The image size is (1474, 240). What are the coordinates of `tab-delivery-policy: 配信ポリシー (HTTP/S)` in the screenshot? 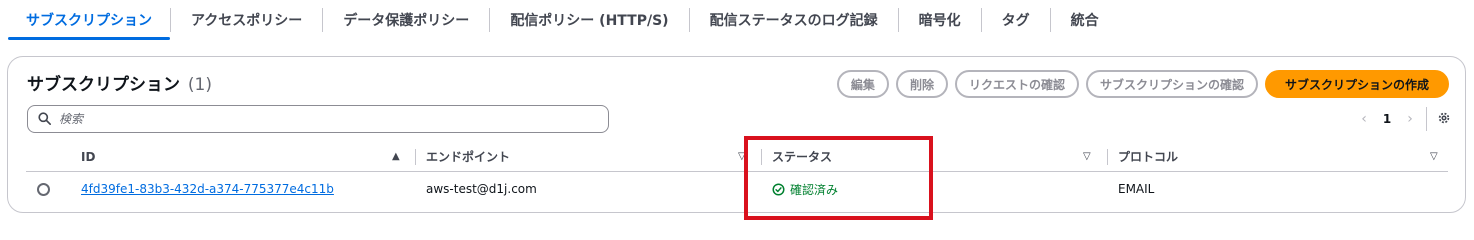 It's located at (589, 20).